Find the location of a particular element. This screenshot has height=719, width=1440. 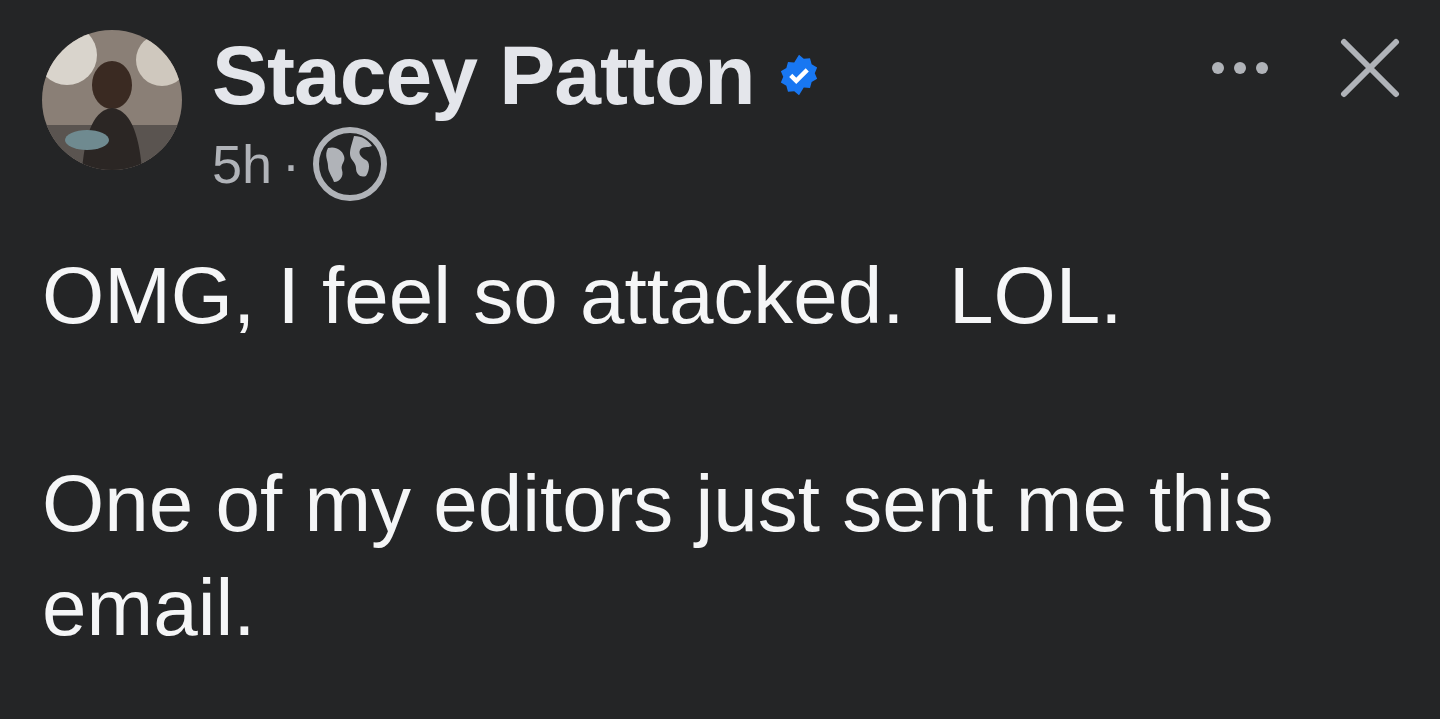

close-icon is located at coordinates (1370, 68).